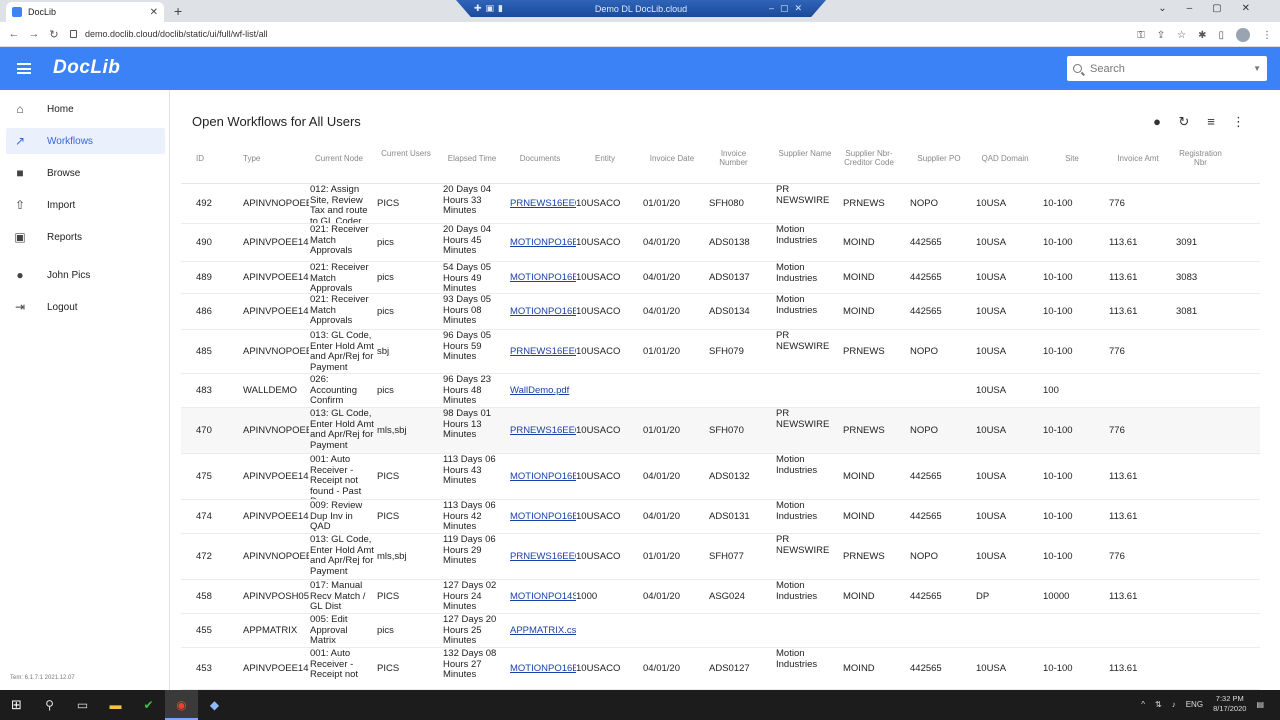 The image size is (1280, 720). What do you see at coordinates (1221, 35) in the screenshot?
I see `sidepanel-icon: ▯` at bounding box center [1221, 35].